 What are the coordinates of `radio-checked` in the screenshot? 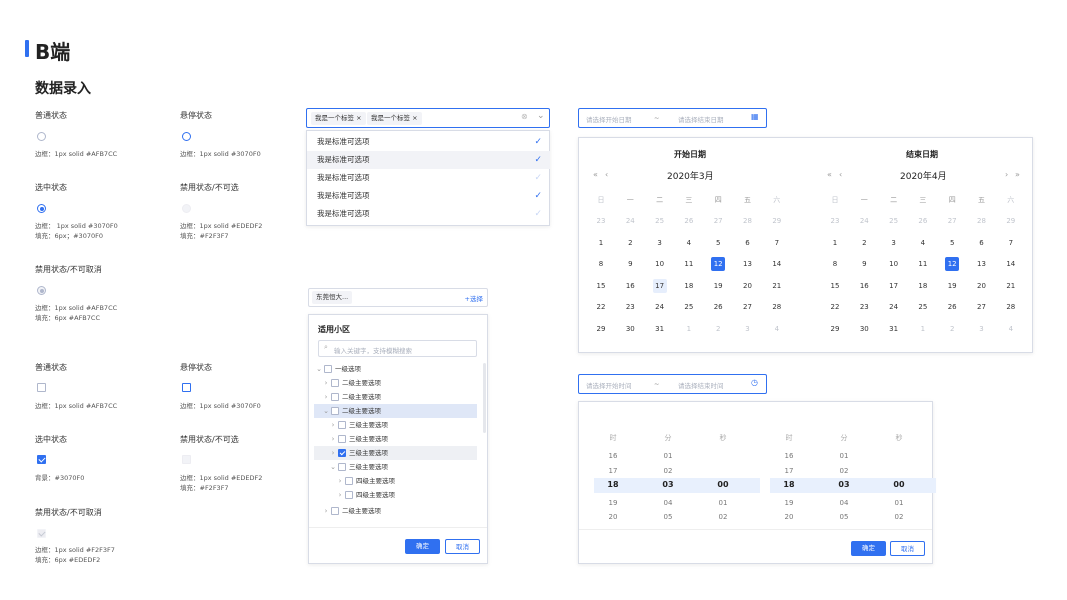 It's located at (41, 208).